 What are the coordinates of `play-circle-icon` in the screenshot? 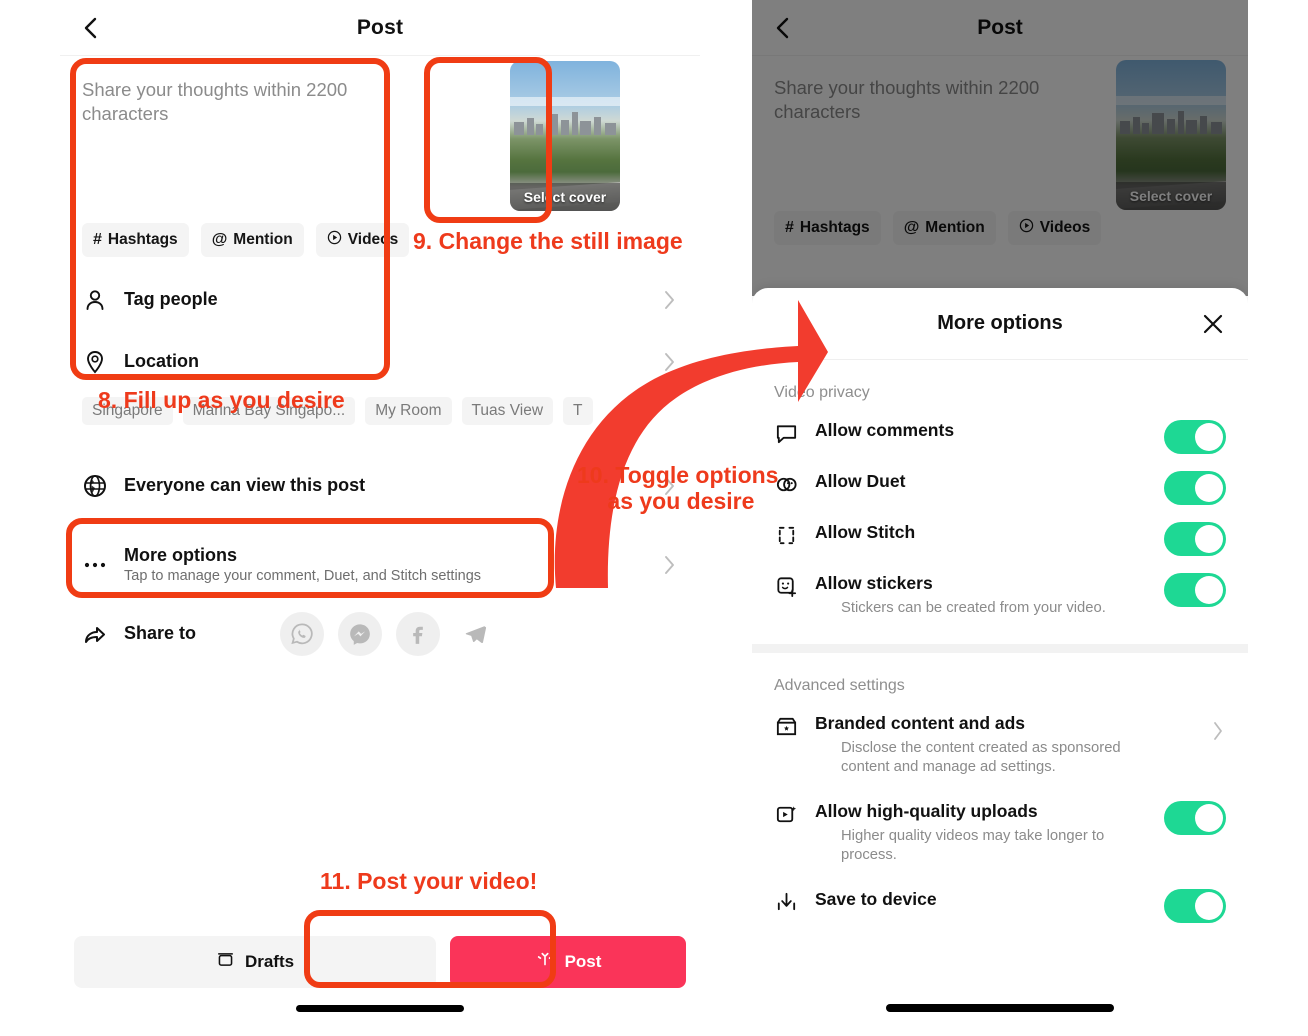 It's located at (334, 240).